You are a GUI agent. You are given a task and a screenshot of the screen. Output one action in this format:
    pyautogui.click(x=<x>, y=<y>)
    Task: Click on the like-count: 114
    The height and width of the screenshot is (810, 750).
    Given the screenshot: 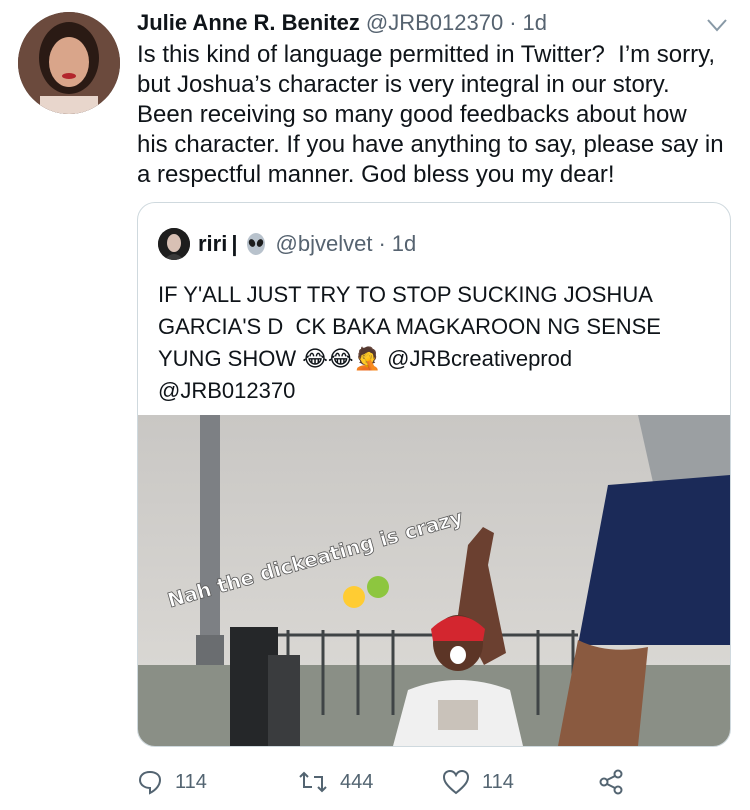 What is the action you would take?
    pyautogui.click(x=498, y=781)
    